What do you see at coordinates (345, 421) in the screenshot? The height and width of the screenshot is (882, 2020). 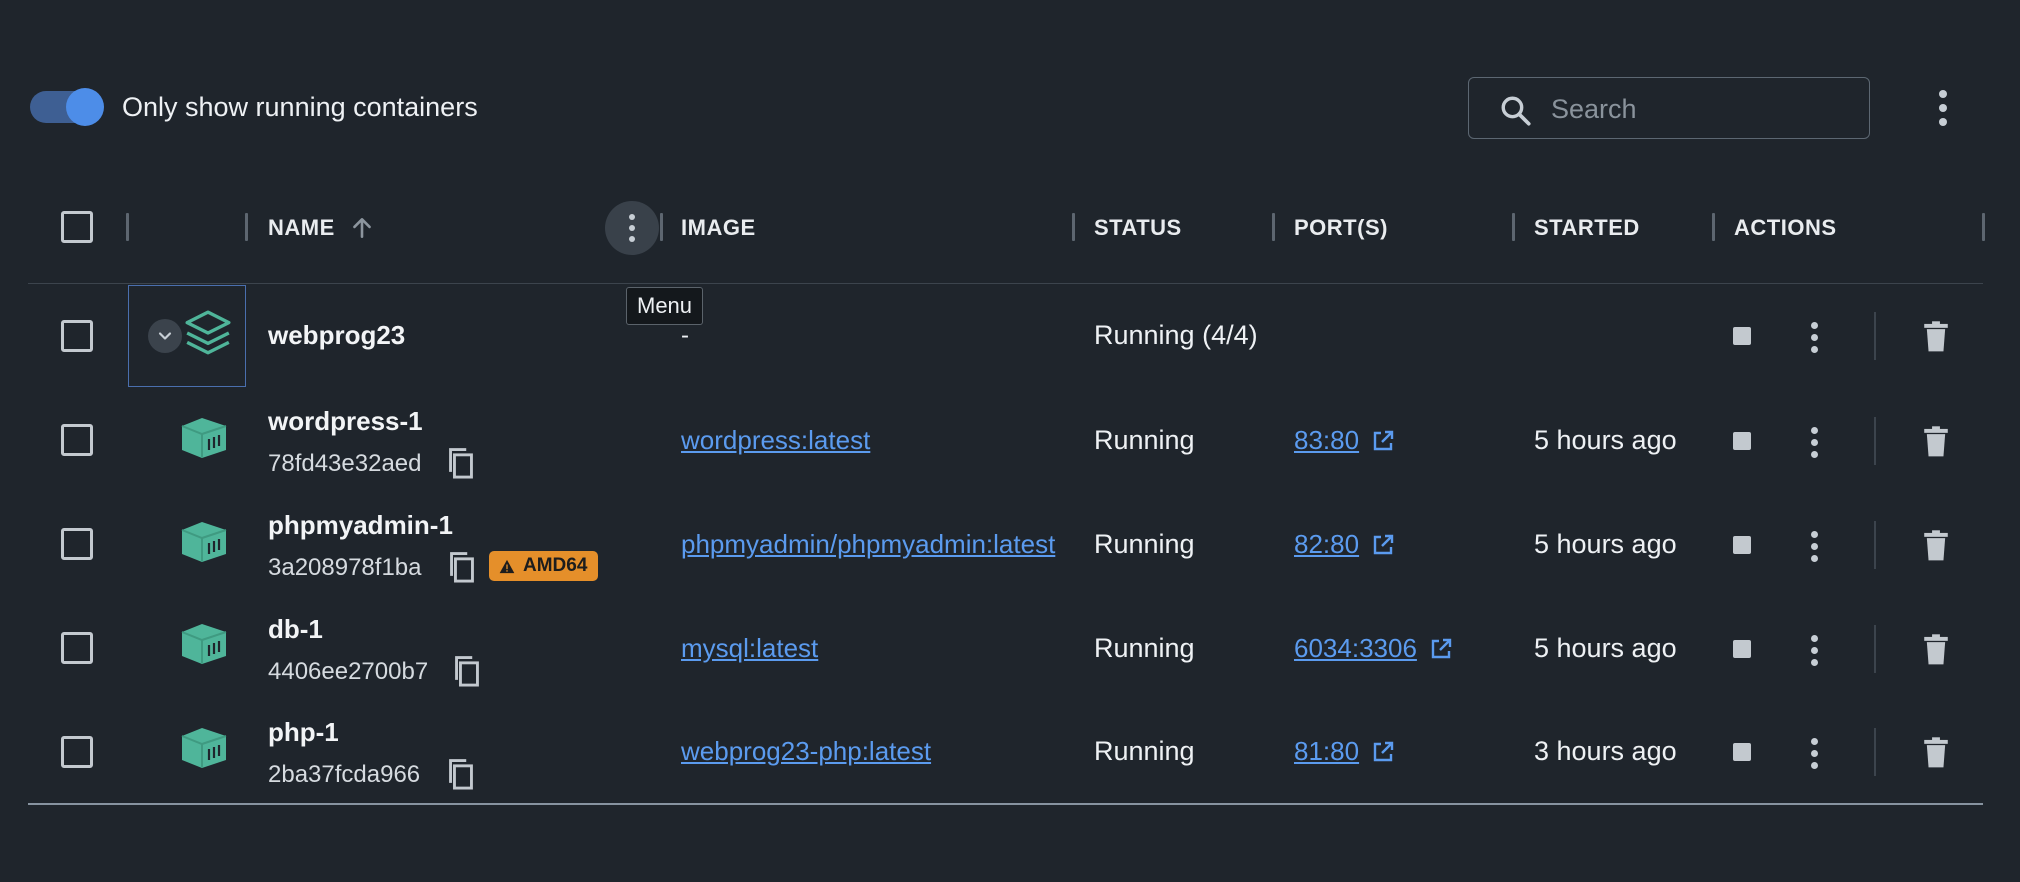 I see `container-name: wordpress-1` at bounding box center [345, 421].